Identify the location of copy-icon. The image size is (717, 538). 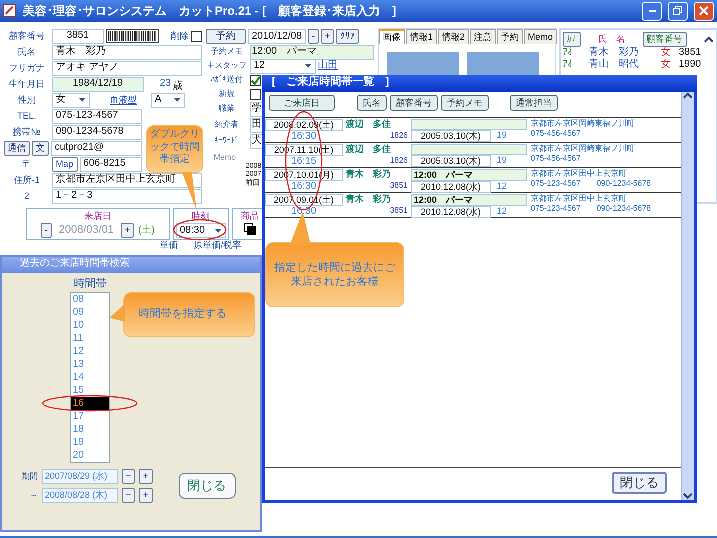
(250, 229).